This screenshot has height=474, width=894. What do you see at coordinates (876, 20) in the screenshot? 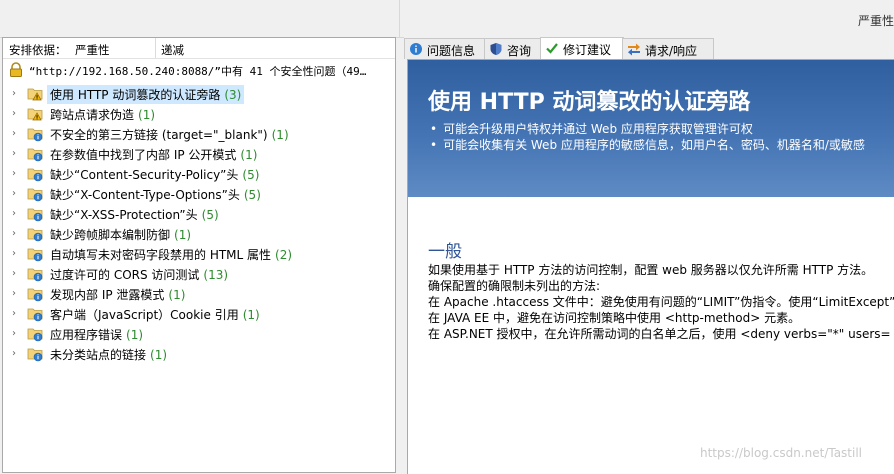
I see `severity-column-label: 严重性` at bounding box center [876, 20].